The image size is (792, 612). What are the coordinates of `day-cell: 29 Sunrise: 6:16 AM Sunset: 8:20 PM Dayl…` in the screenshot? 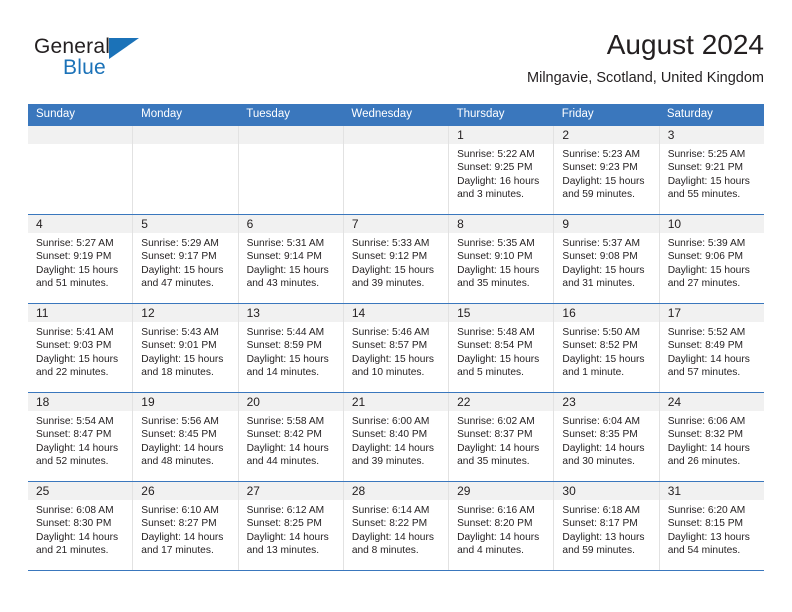 It's located at (502, 526).